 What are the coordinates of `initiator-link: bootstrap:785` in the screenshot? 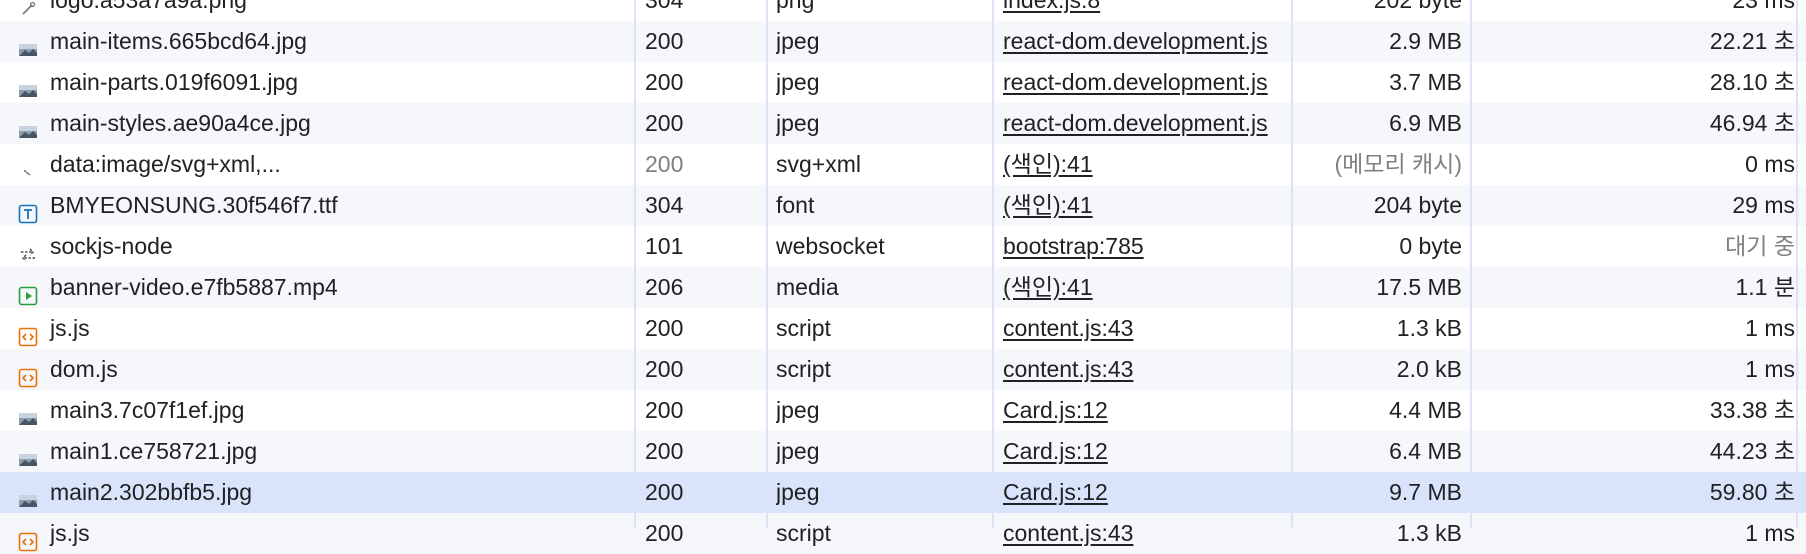 It's located at (1073, 246).